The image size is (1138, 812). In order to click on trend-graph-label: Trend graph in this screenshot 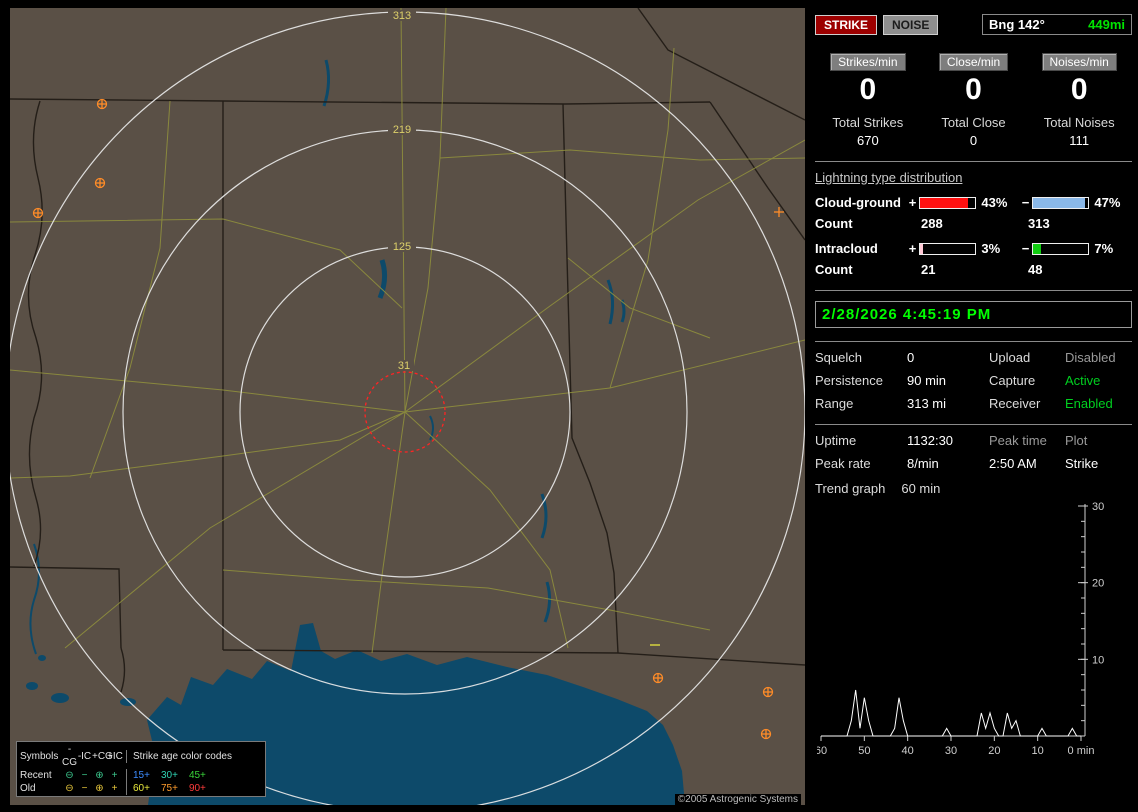, I will do `click(850, 488)`.